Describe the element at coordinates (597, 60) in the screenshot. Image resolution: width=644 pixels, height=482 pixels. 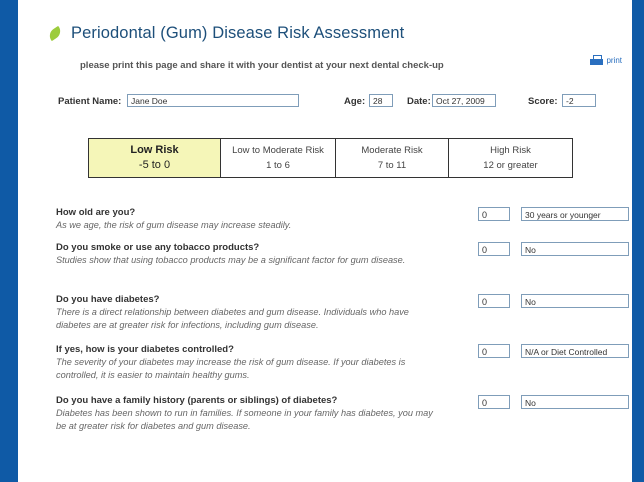
I see `printer-icon` at that location.